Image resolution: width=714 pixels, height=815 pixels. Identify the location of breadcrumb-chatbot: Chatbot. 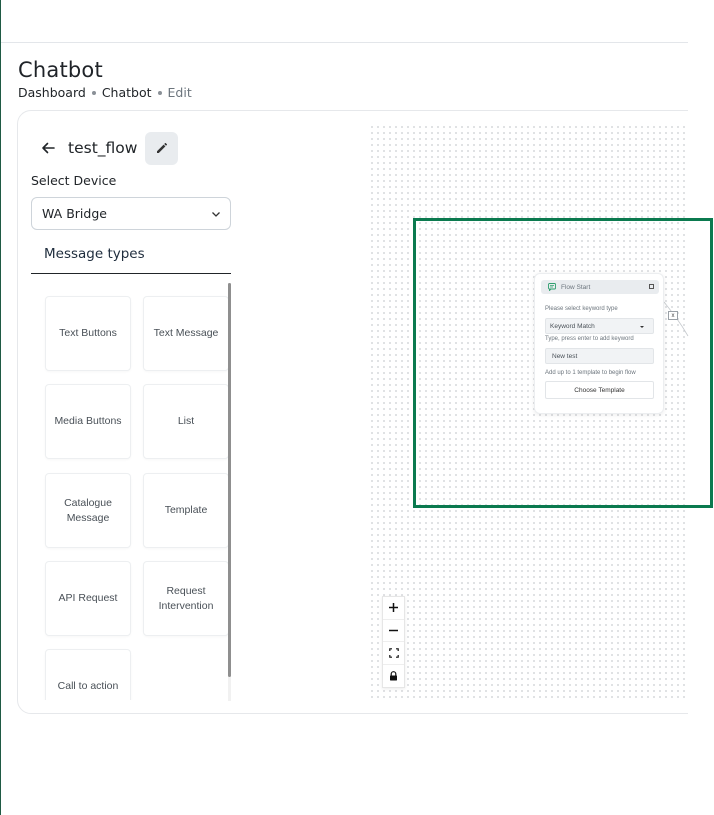
(127, 92).